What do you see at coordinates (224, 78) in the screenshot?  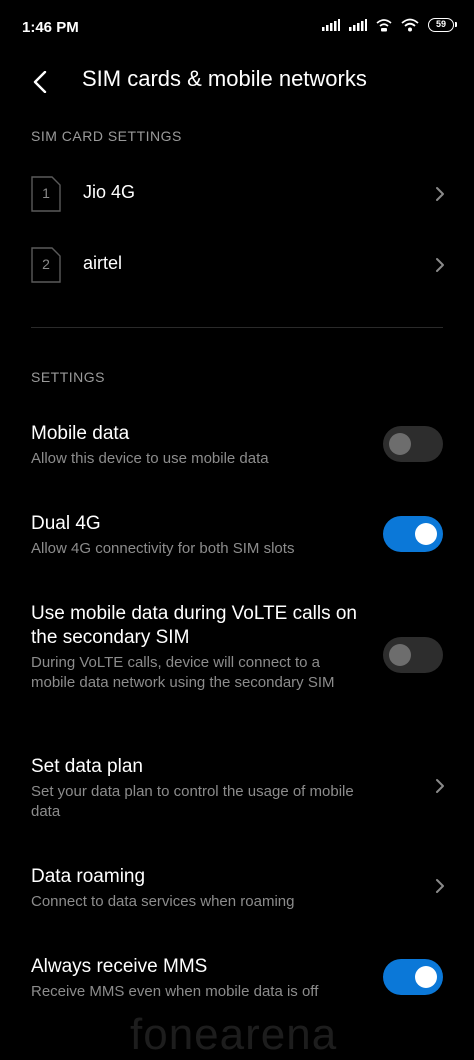 I see `page-title: SIM cards & mobile networks` at bounding box center [224, 78].